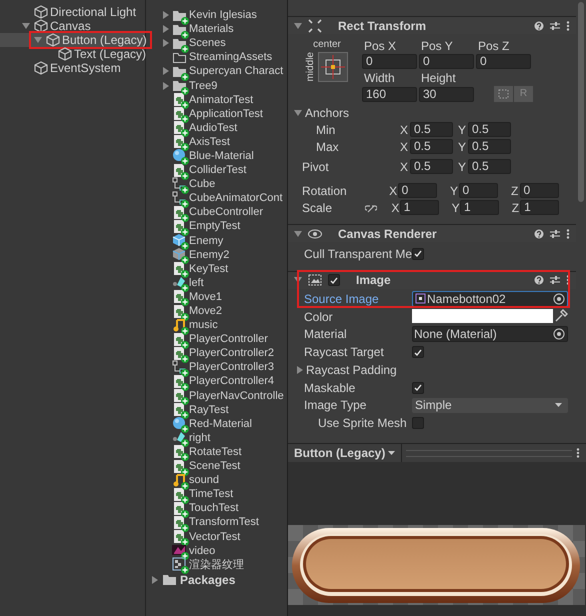 The image size is (586, 616). I want to click on number-field: 160, so click(389, 94).